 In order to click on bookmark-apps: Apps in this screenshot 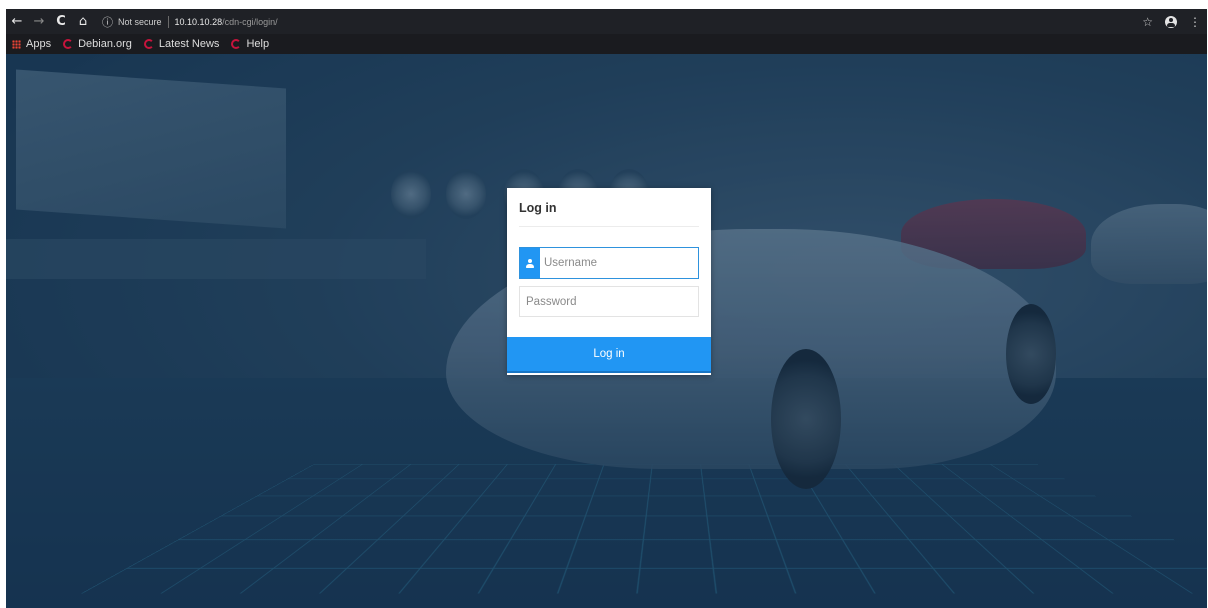, I will do `click(31, 44)`.